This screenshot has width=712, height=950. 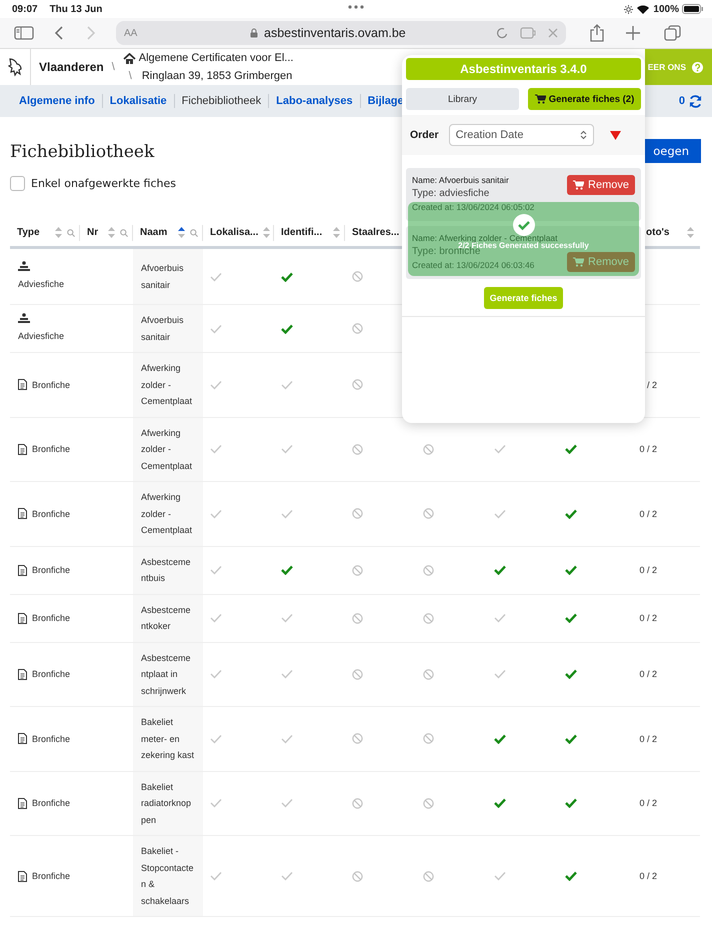 I want to click on nav-tab: Algemene info, so click(x=57, y=101).